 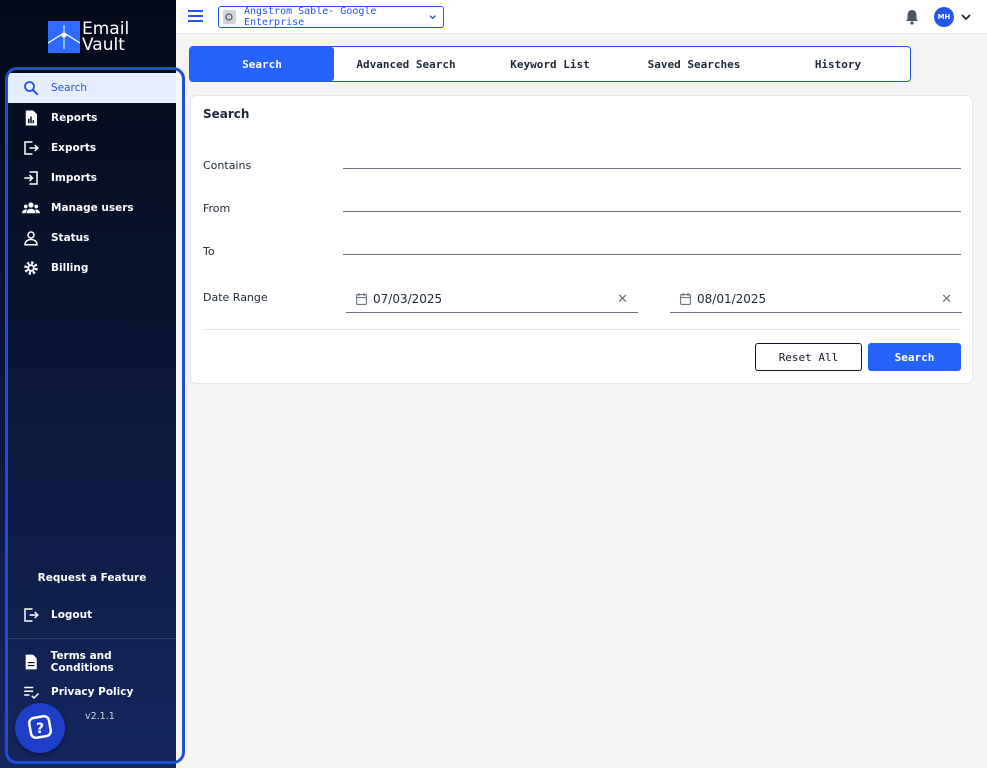 I want to click on start-date-value: 07/03/2025, so click(x=408, y=299).